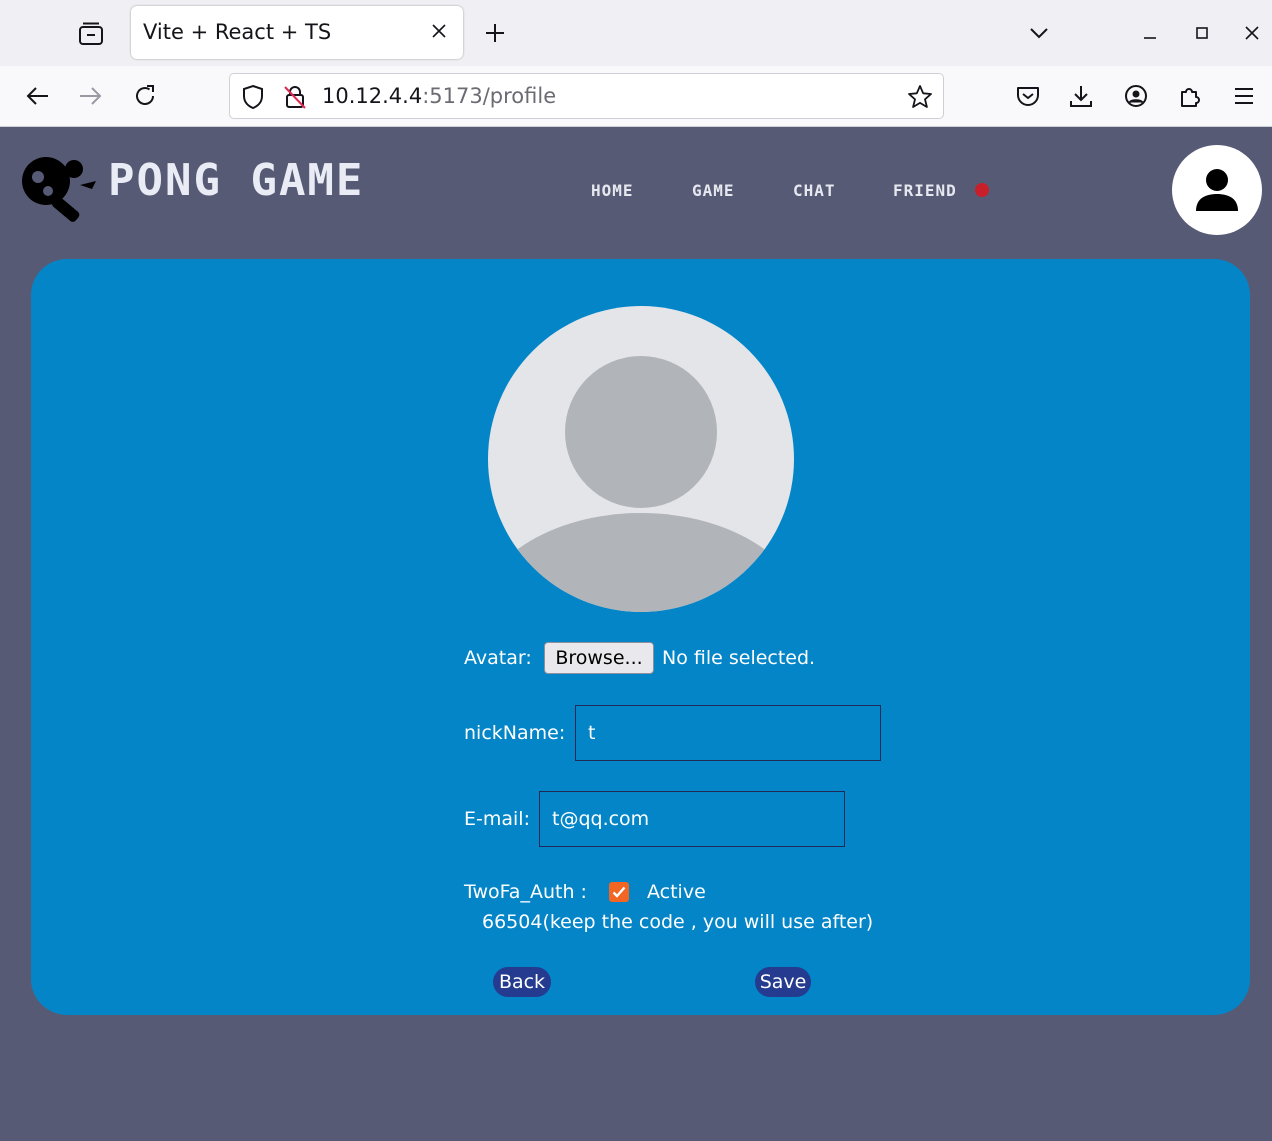 This screenshot has width=1272, height=1141. Describe the element at coordinates (497, 819) in the screenshot. I see `email-label: E-mail:` at that location.